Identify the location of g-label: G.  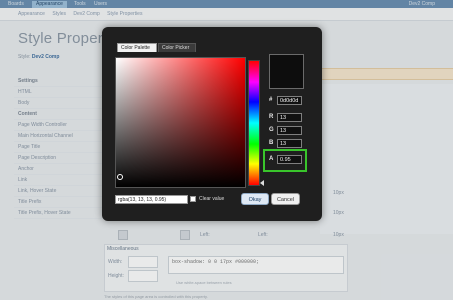
(271, 130).